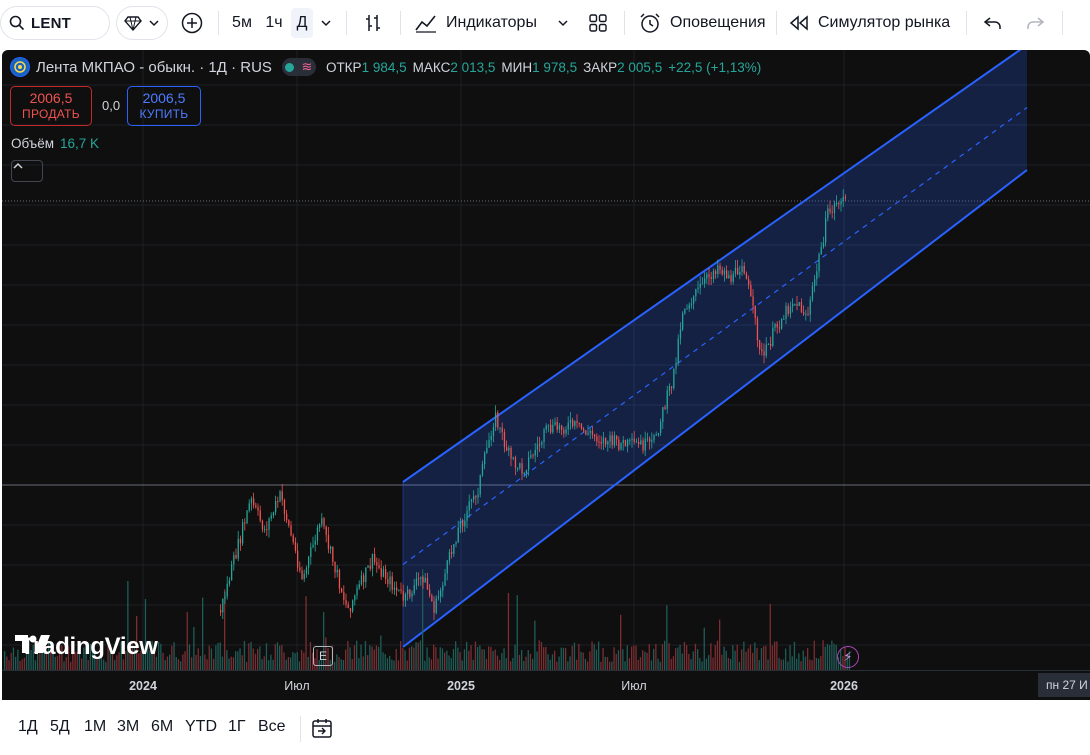 The image size is (1090, 755). I want to click on symbol-search: LENT, so click(55, 23).